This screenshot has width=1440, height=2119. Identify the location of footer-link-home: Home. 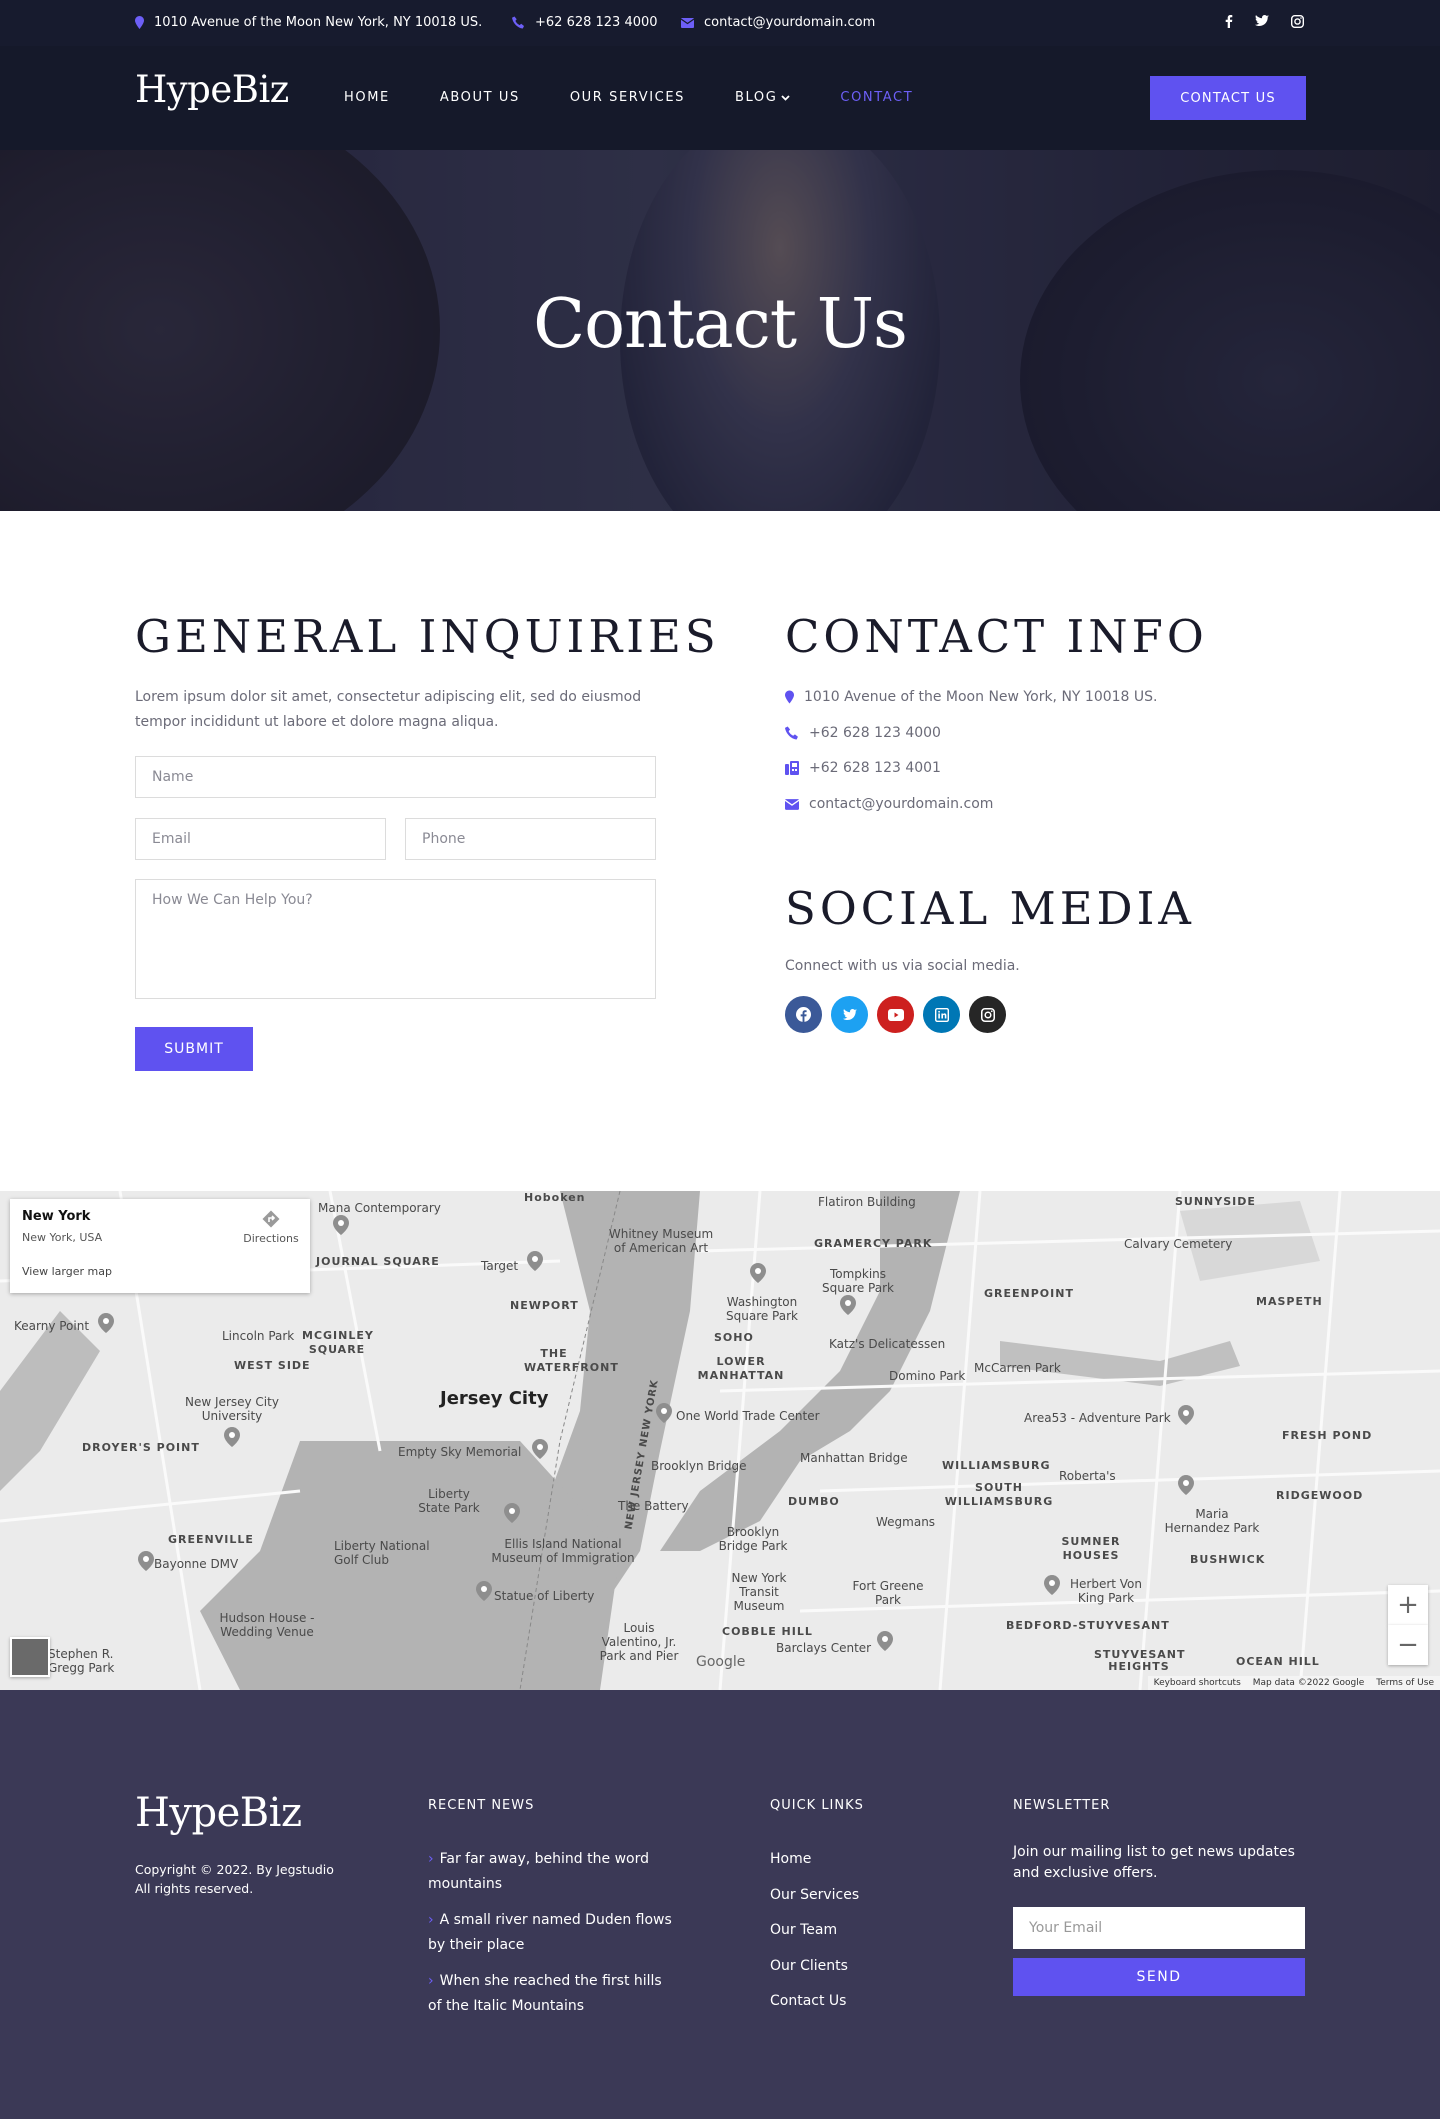
(790, 1859).